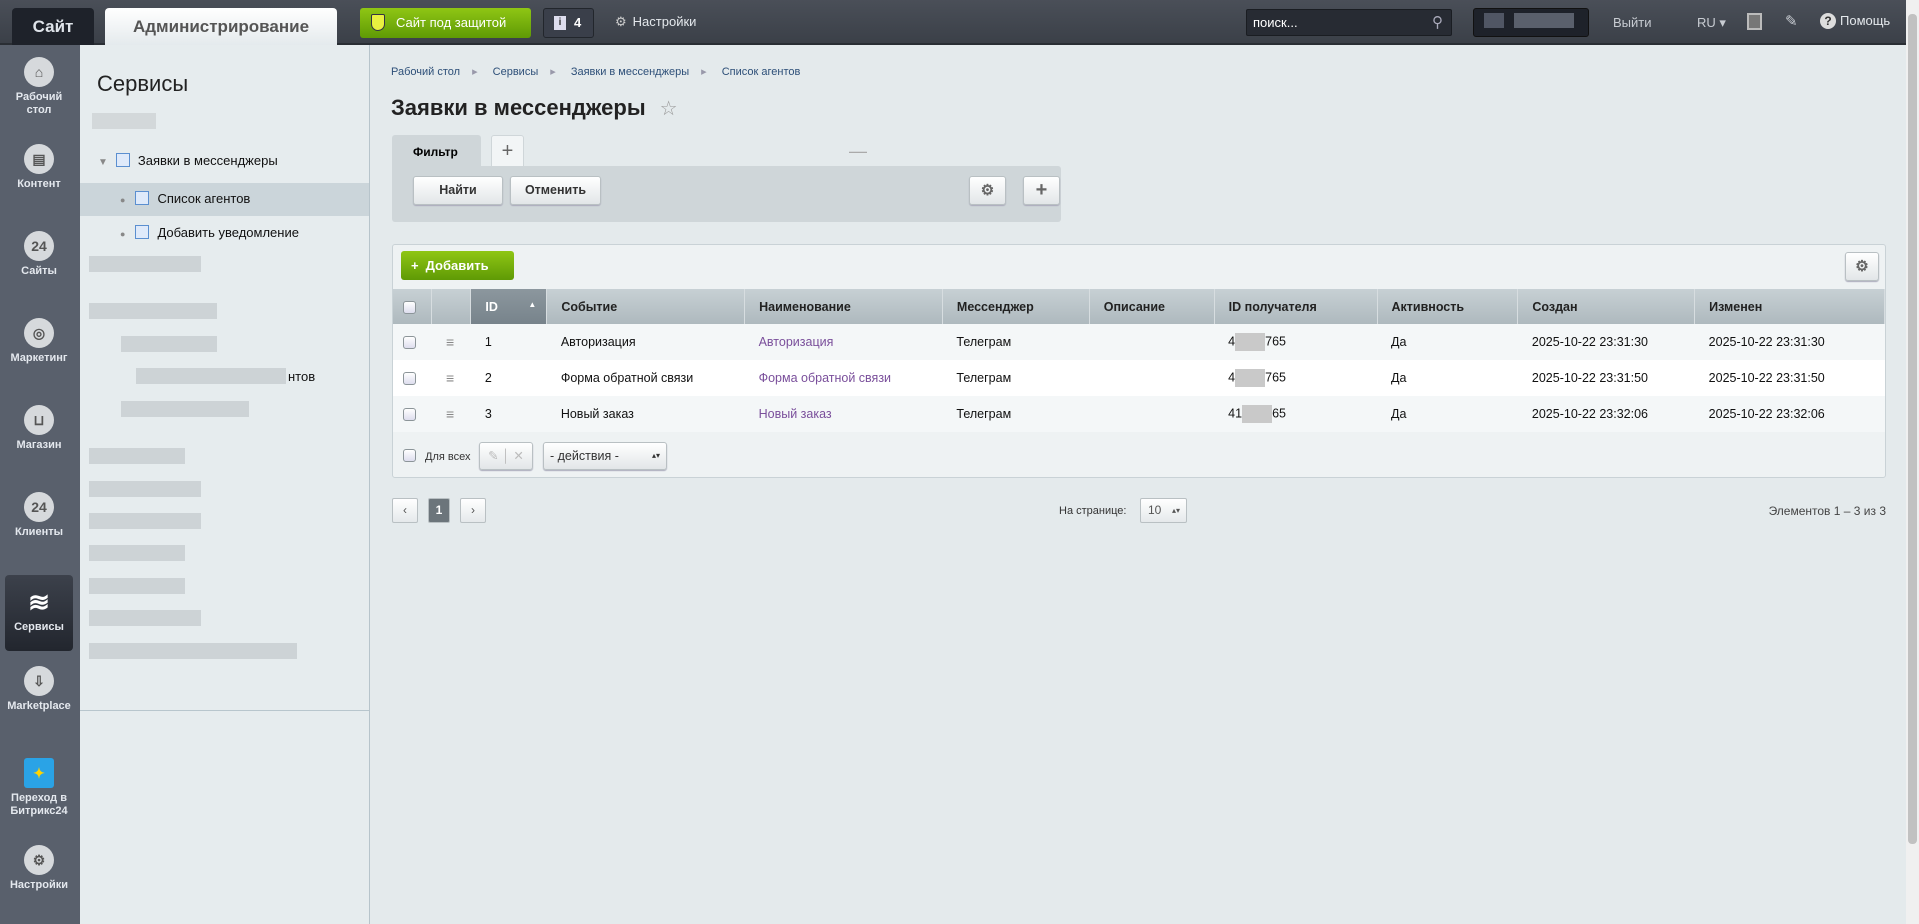 Image resolution: width=1919 pixels, height=924 pixels. I want to click on cell-recipient: 4 765, so click(1296, 378).